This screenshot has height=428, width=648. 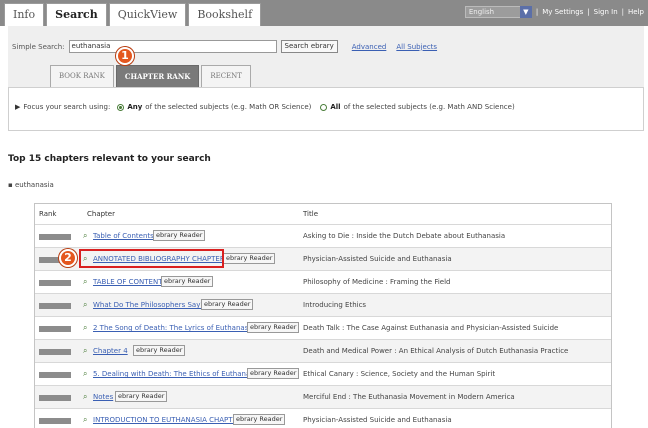 I want to click on tab-info: Info, so click(x=24, y=14).